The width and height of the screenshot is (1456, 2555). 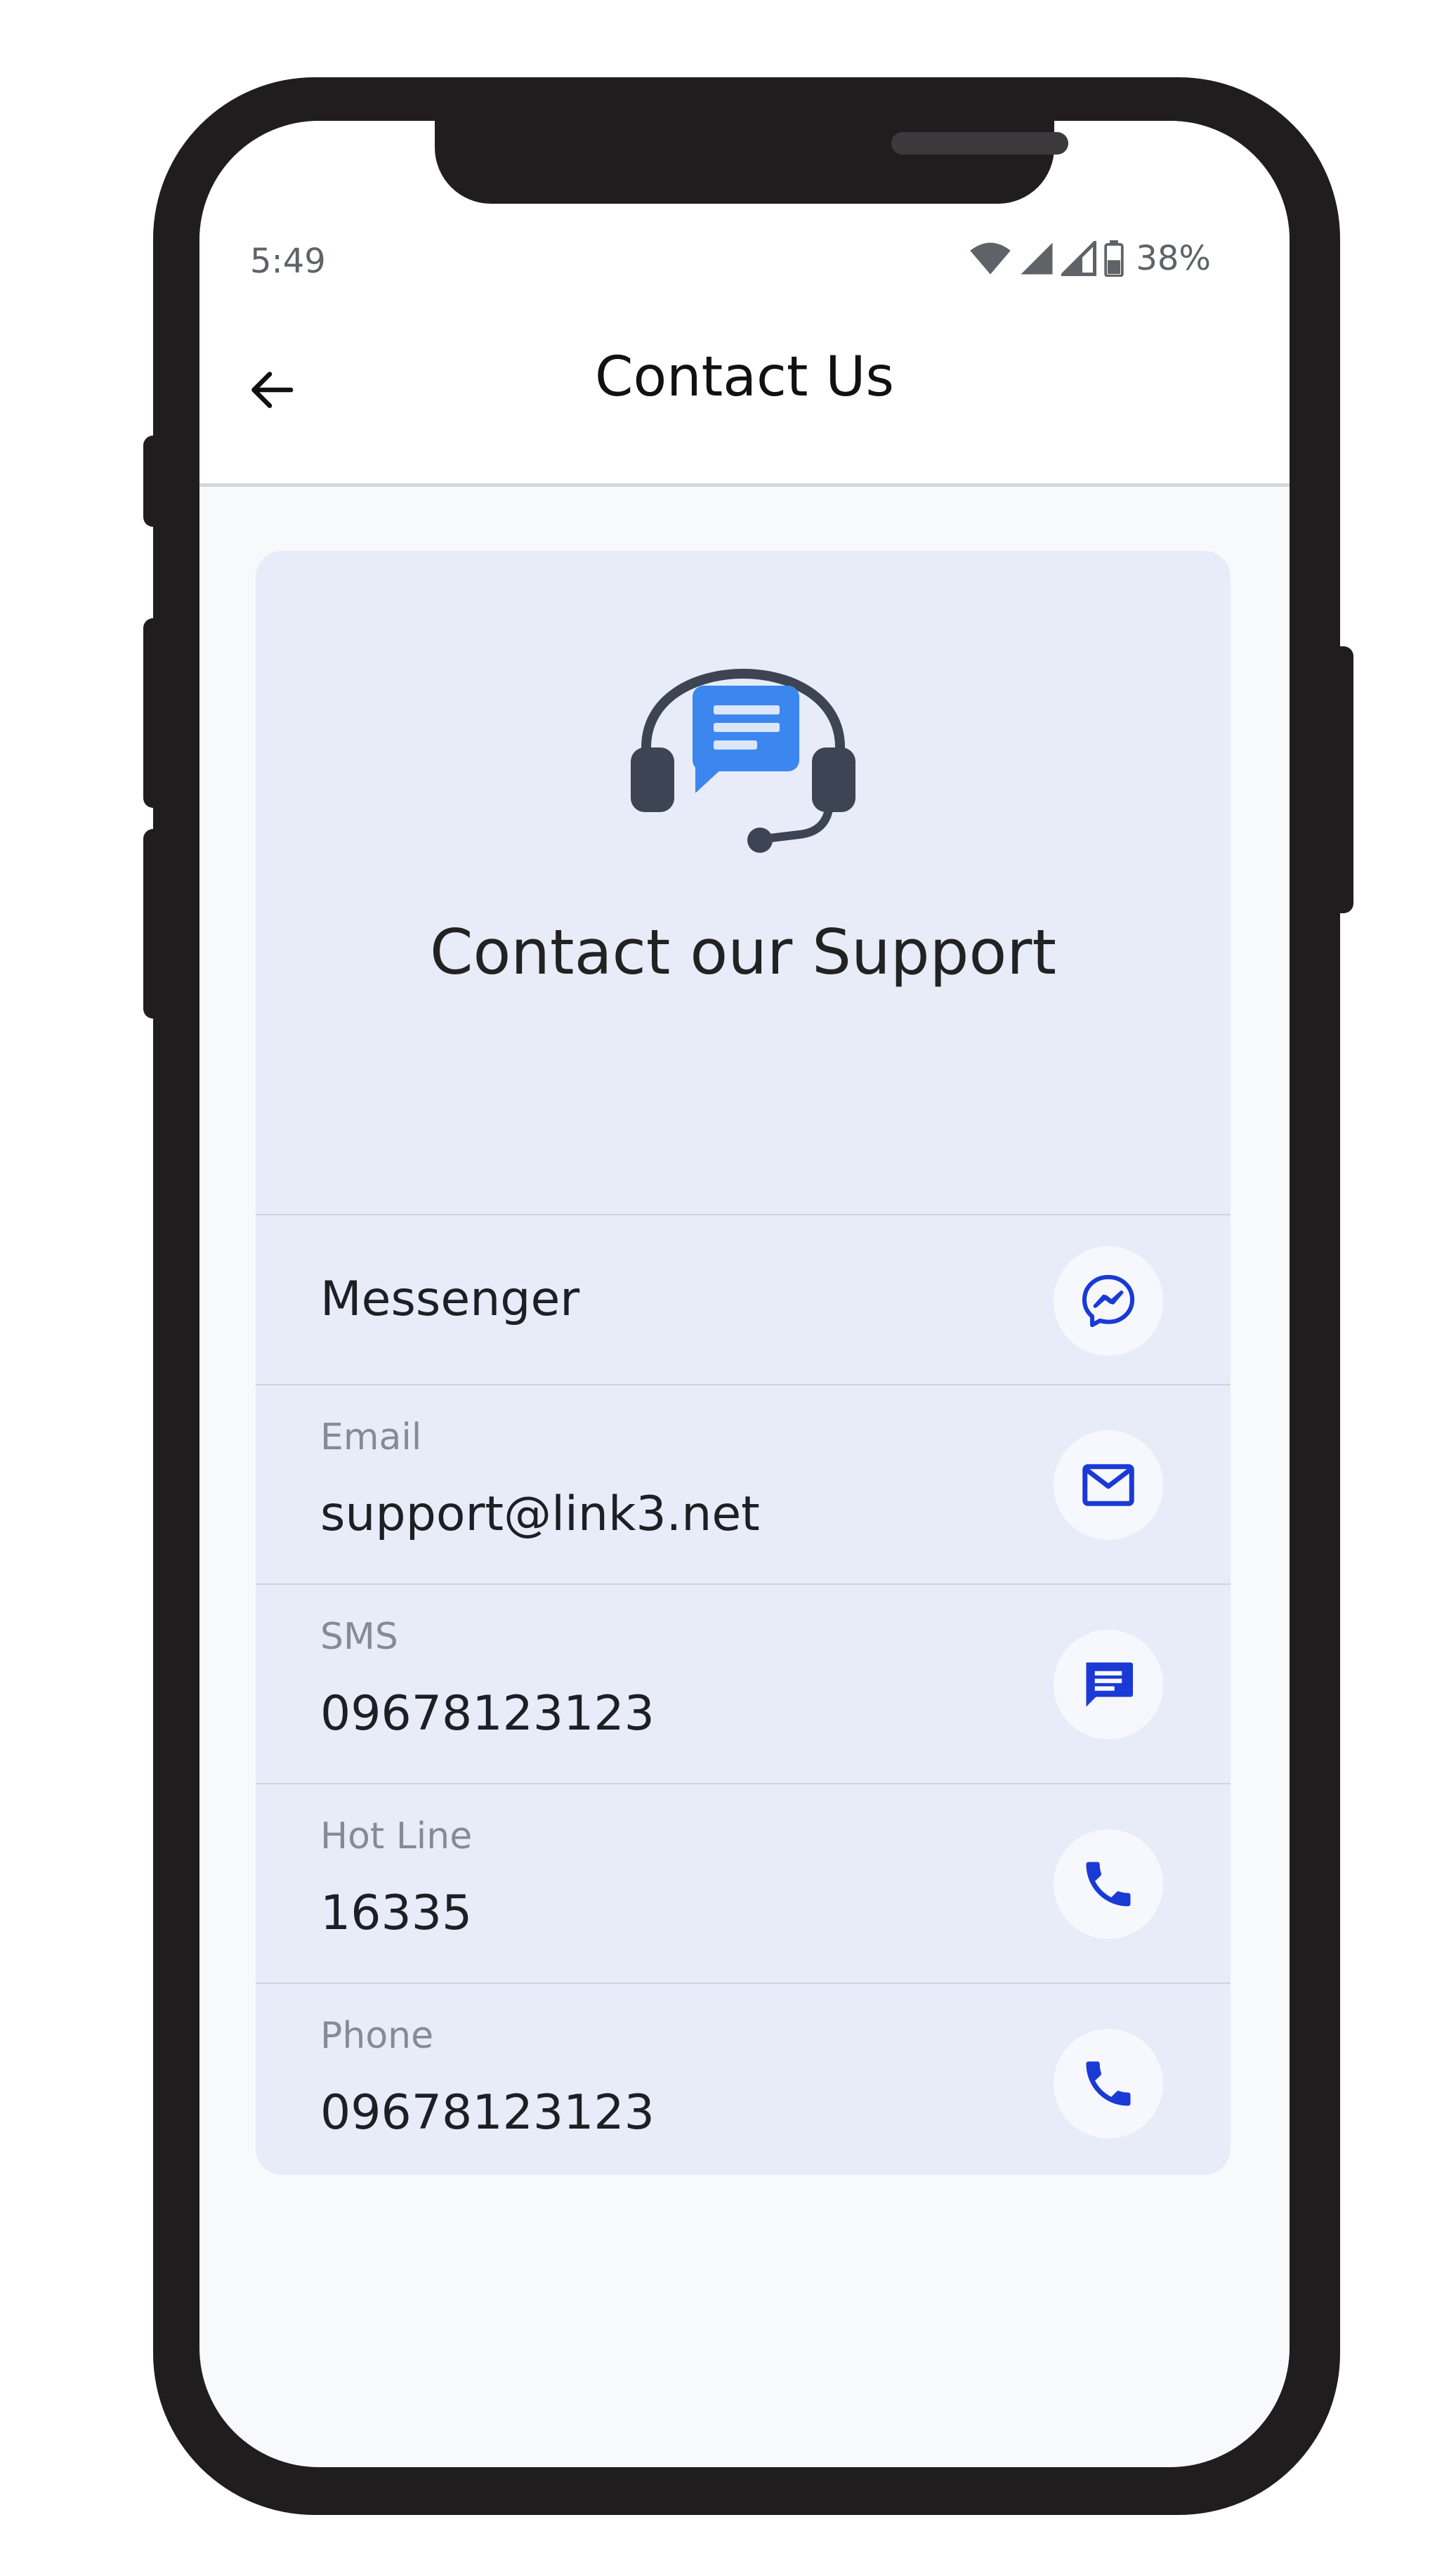 I want to click on app-bar: Contact Us, so click(x=745, y=384).